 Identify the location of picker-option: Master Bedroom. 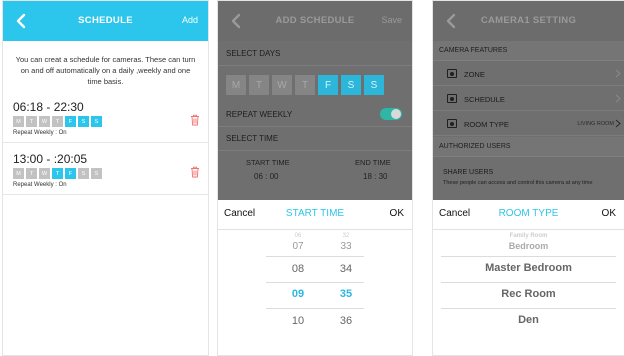
(528, 268).